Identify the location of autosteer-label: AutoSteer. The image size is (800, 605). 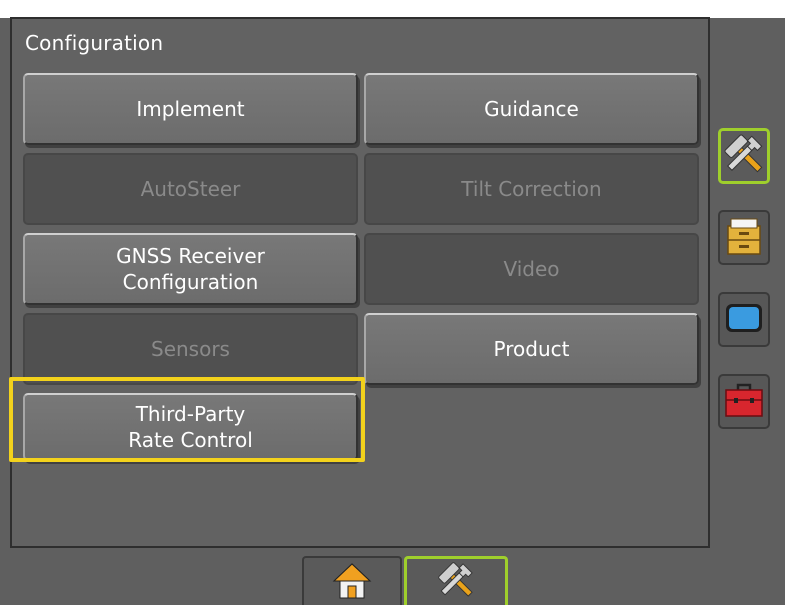
(190, 189).